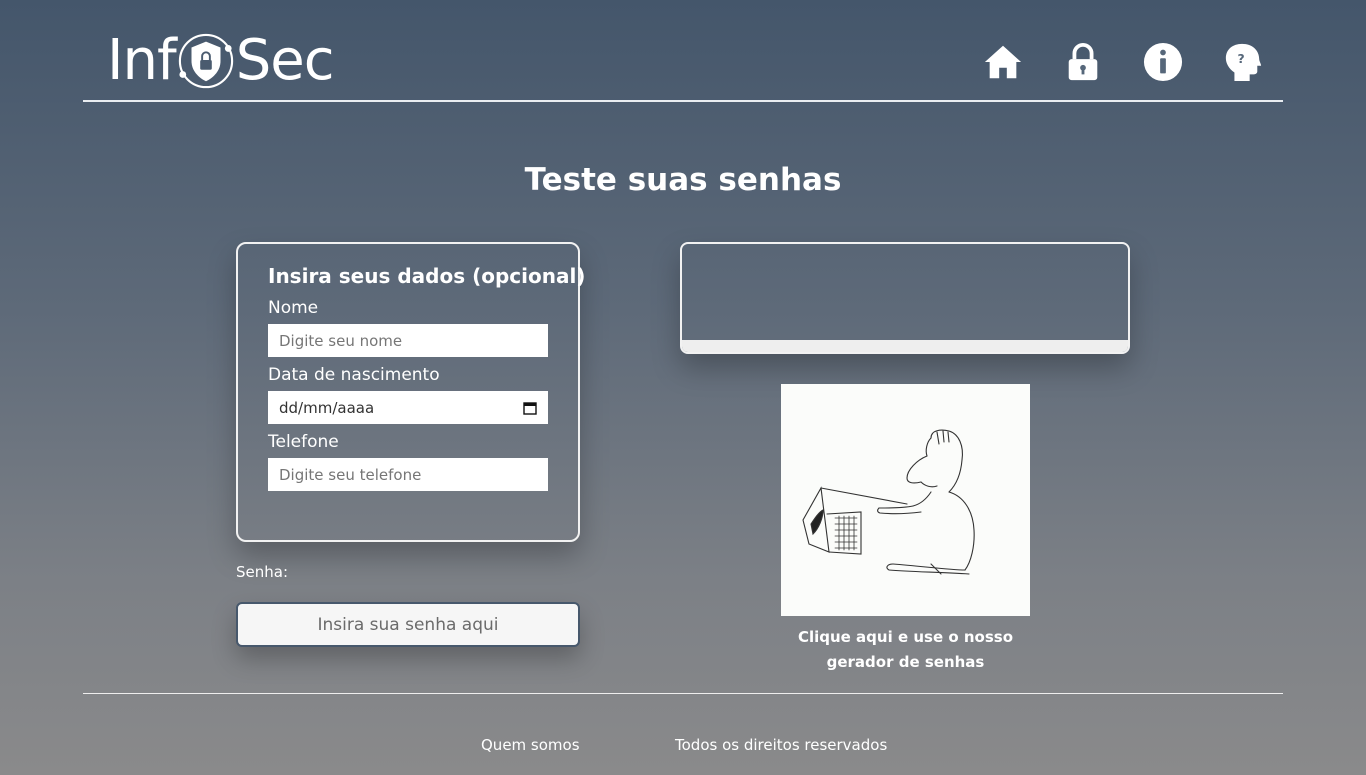 This screenshot has height=775, width=1366. I want to click on nav-home, so click(1003, 62).